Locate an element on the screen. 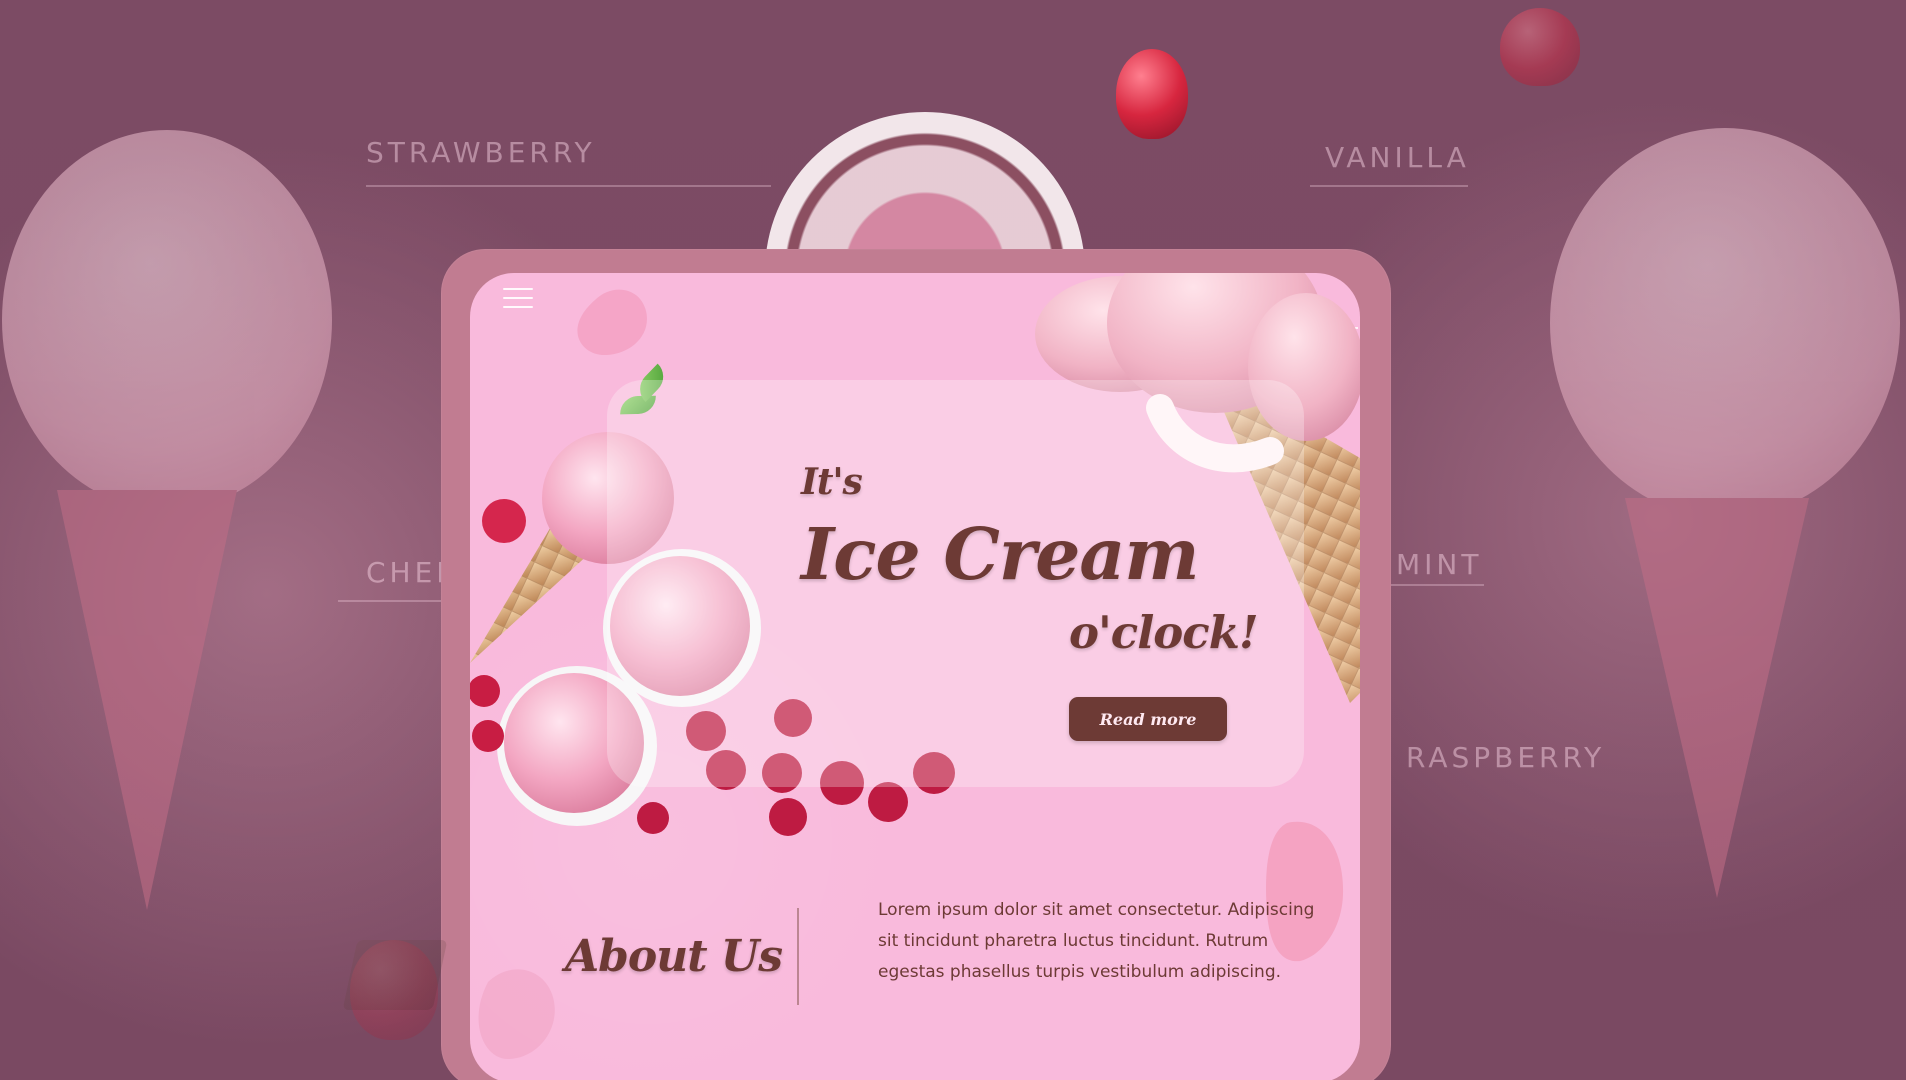 The height and width of the screenshot is (1080, 1906). background-right-cone is located at coordinates (1717, 698).